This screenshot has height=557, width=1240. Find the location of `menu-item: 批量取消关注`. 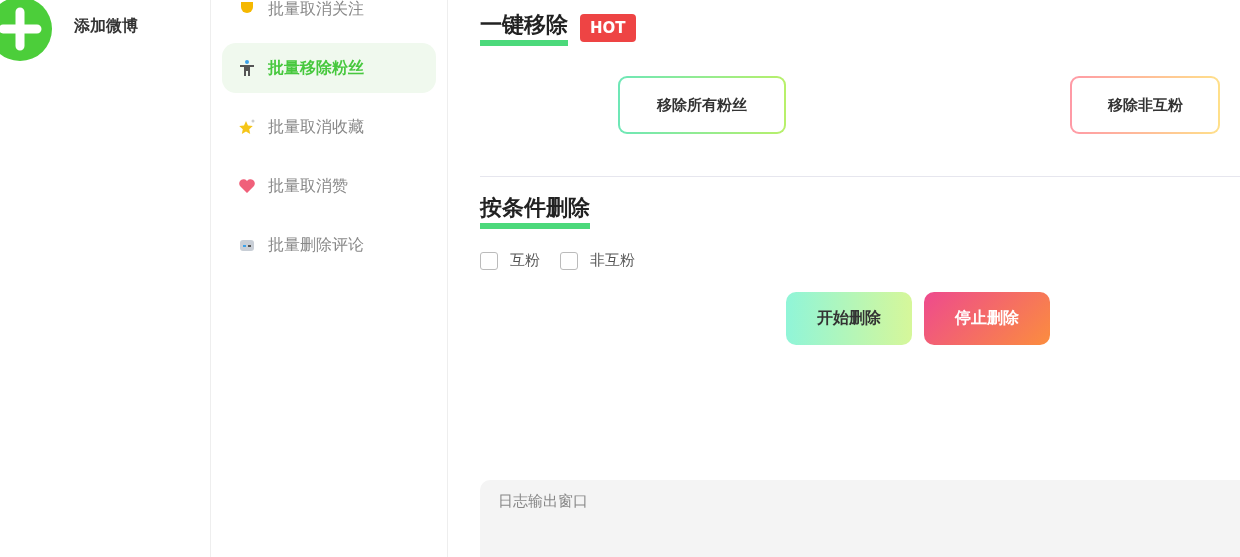

menu-item: 批量取消关注 is located at coordinates (329, 17).